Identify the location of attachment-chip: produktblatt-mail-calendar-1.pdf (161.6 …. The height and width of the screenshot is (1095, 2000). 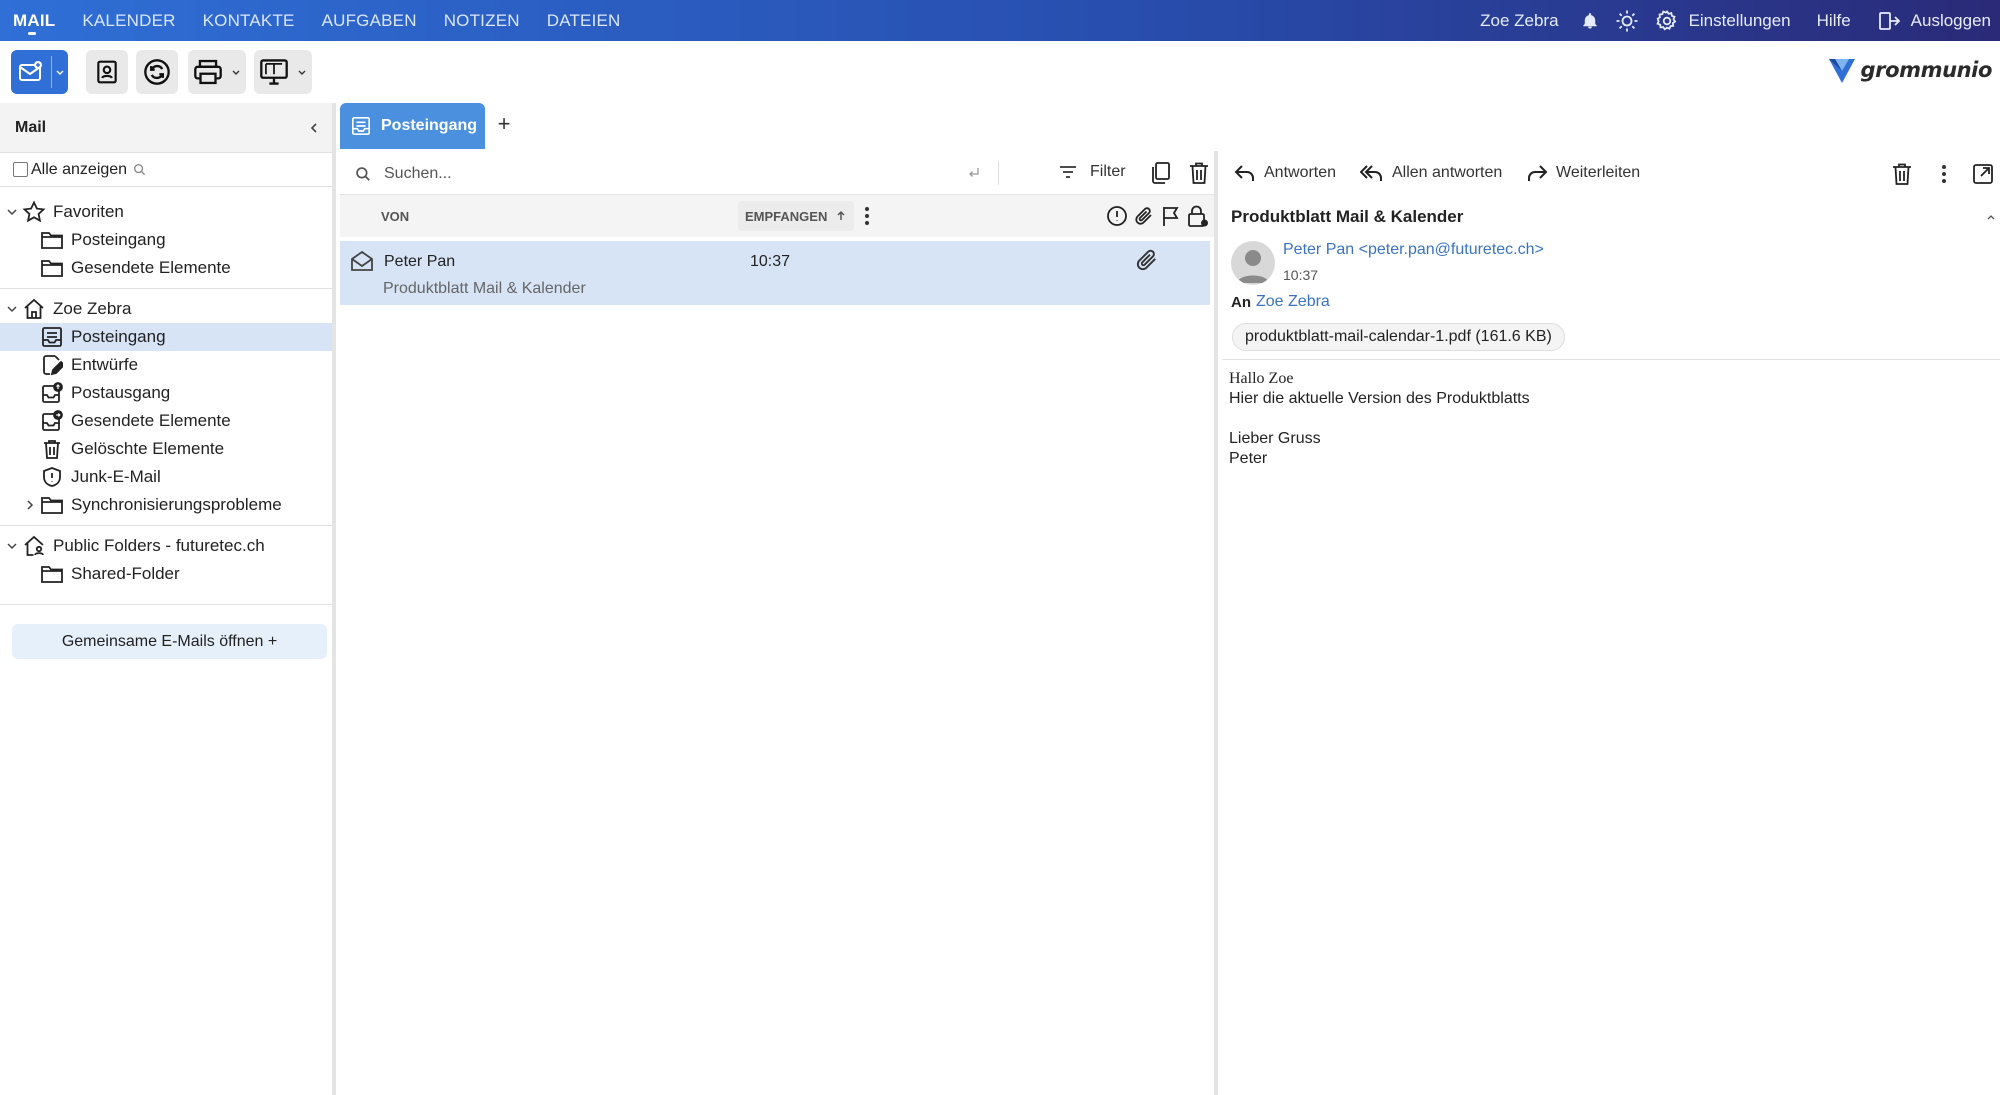
(1398, 337).